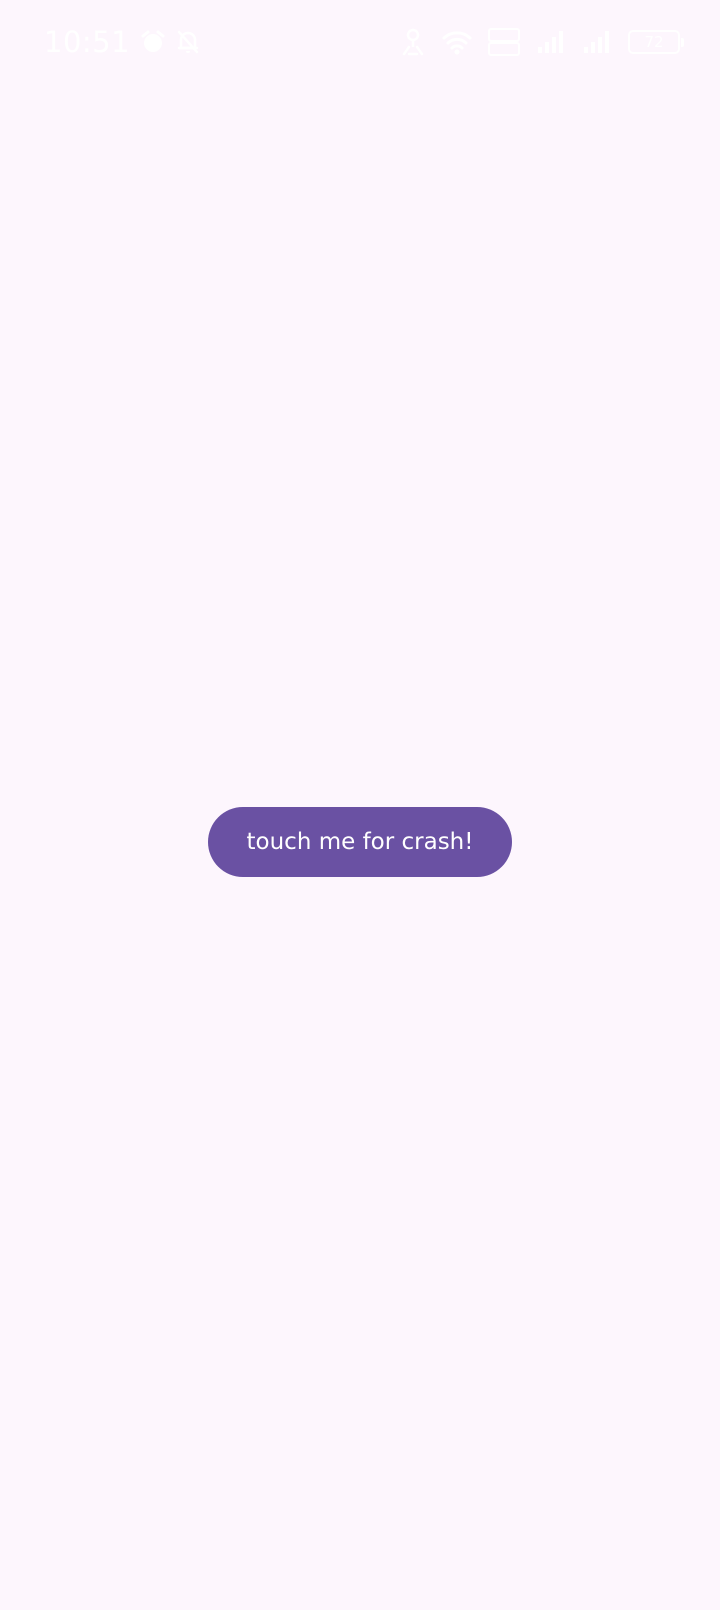  What do you see at coordinates (413, 42) in the screenshot?
I see `location-icon` at bounding box center [413, 42].